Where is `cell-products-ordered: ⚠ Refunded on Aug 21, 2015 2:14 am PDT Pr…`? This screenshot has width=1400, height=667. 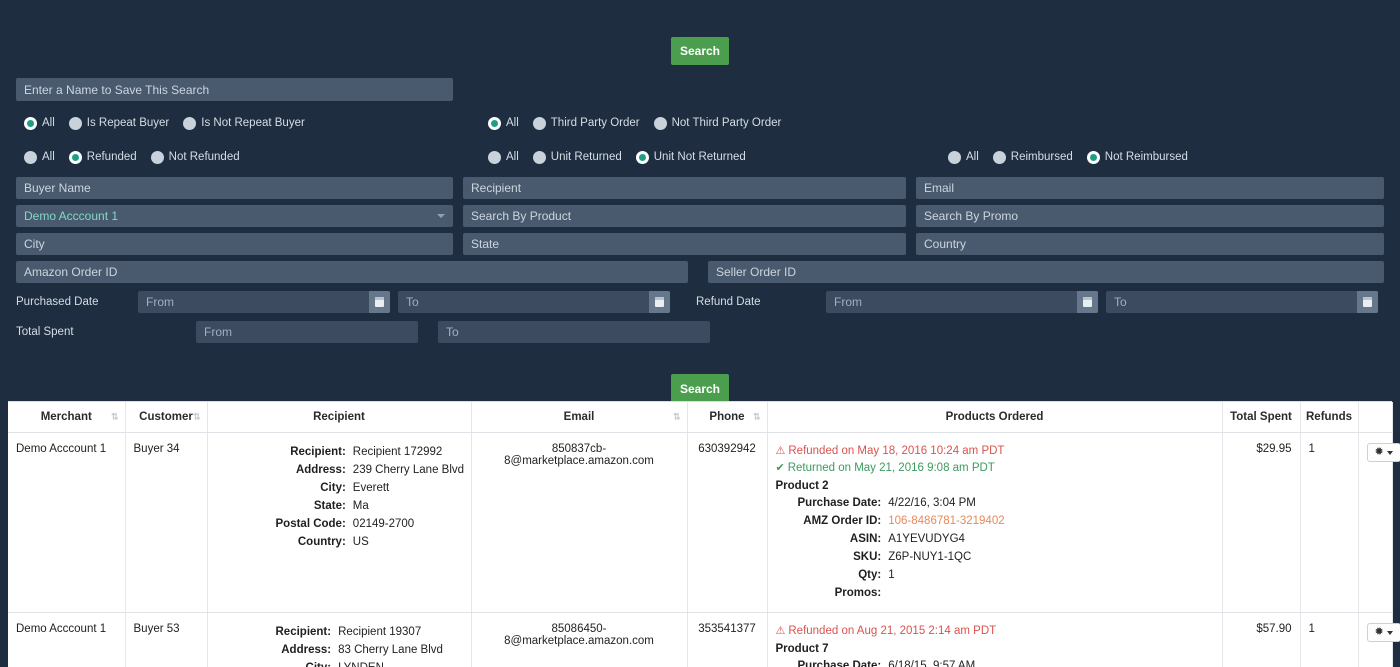
cell-products-ordered: ⚠ Refunded on Aug 21, 2015 2:14 am PDT Pr… is located at coordinates (995, 639).